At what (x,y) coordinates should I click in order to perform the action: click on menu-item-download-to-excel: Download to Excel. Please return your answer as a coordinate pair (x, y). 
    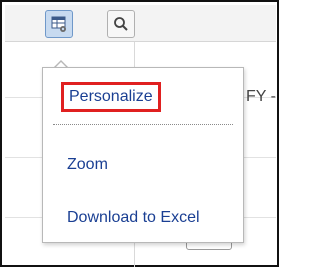
    Looking at the image, I should click on (133, 218).